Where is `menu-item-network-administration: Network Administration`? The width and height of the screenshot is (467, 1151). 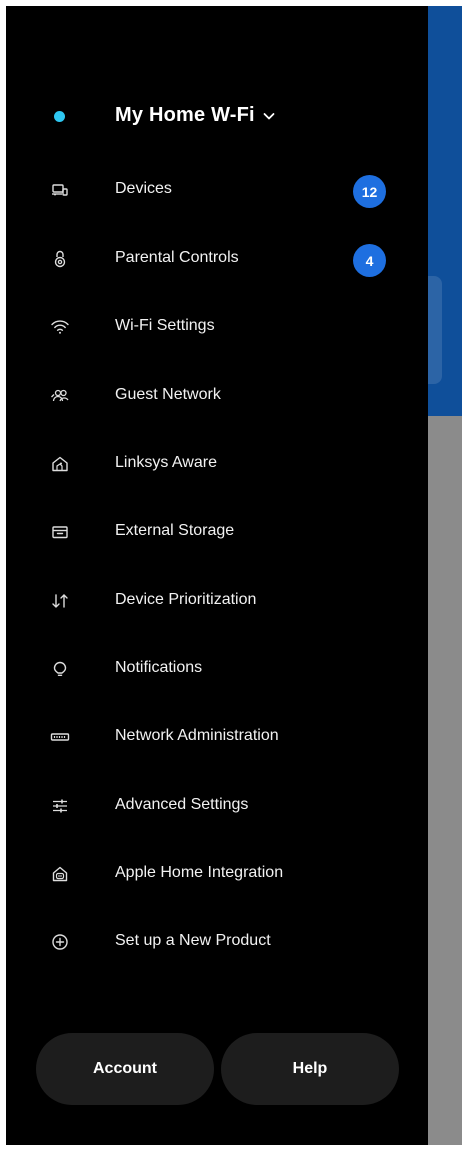
menu-item-network-administration: Network Administration is located at coordinates (217, 737).